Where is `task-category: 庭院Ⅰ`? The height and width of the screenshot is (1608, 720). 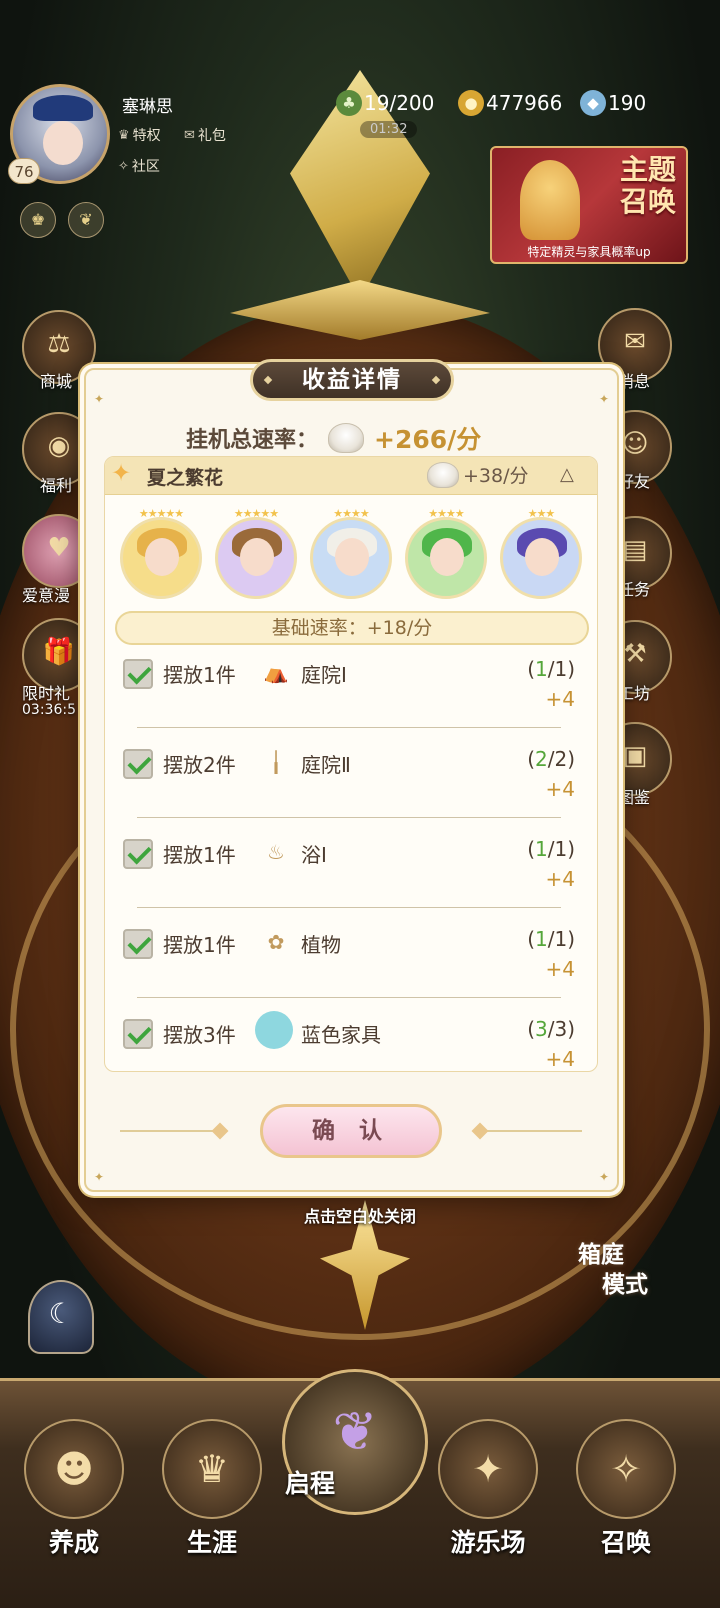 task-category: 庭院Ⅰ is located at coordinates (324, 675).